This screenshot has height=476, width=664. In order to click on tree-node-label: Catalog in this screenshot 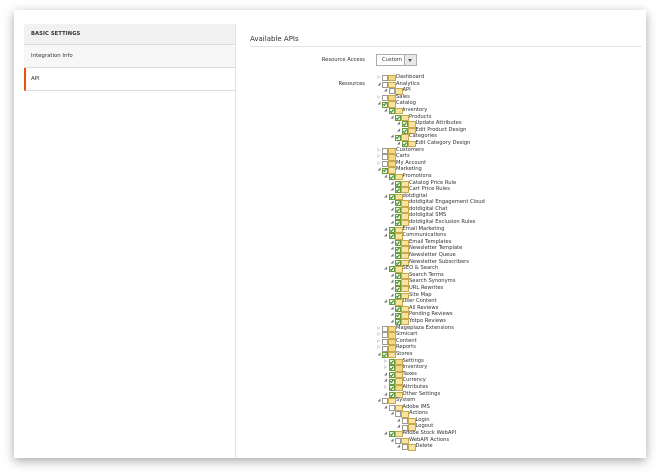, I will do `click(406, 103)`.